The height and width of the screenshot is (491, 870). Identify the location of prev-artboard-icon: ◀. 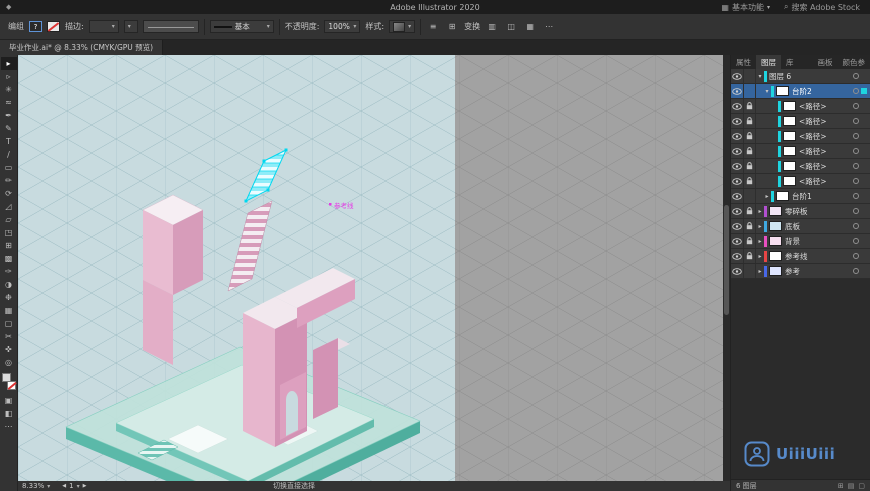
(64, 486).